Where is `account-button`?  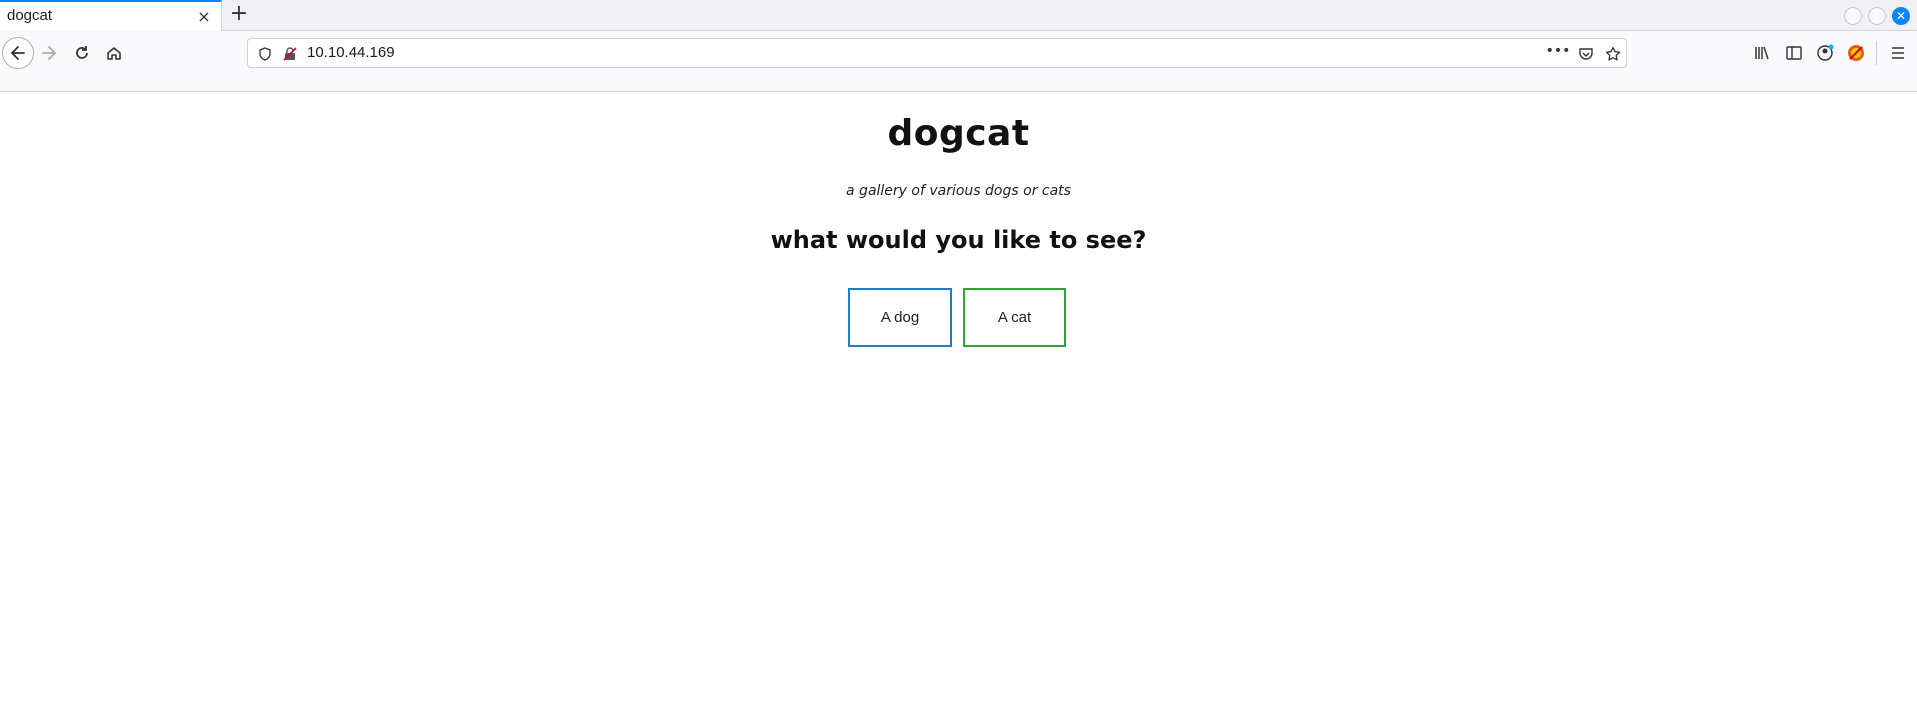 account-button is located at coordinates (1825, 53).